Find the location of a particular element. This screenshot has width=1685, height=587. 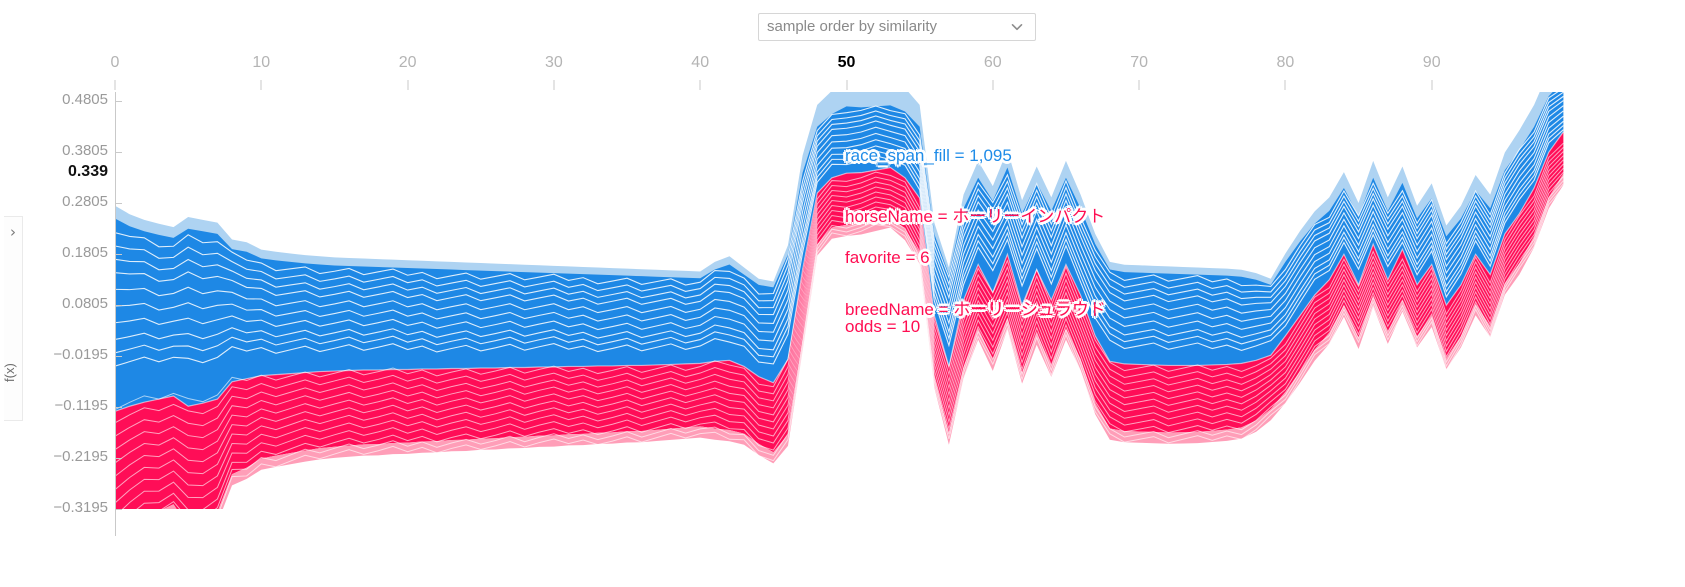

y-axis-tick-label: 0.2805 is located at coordinates (85, 201).